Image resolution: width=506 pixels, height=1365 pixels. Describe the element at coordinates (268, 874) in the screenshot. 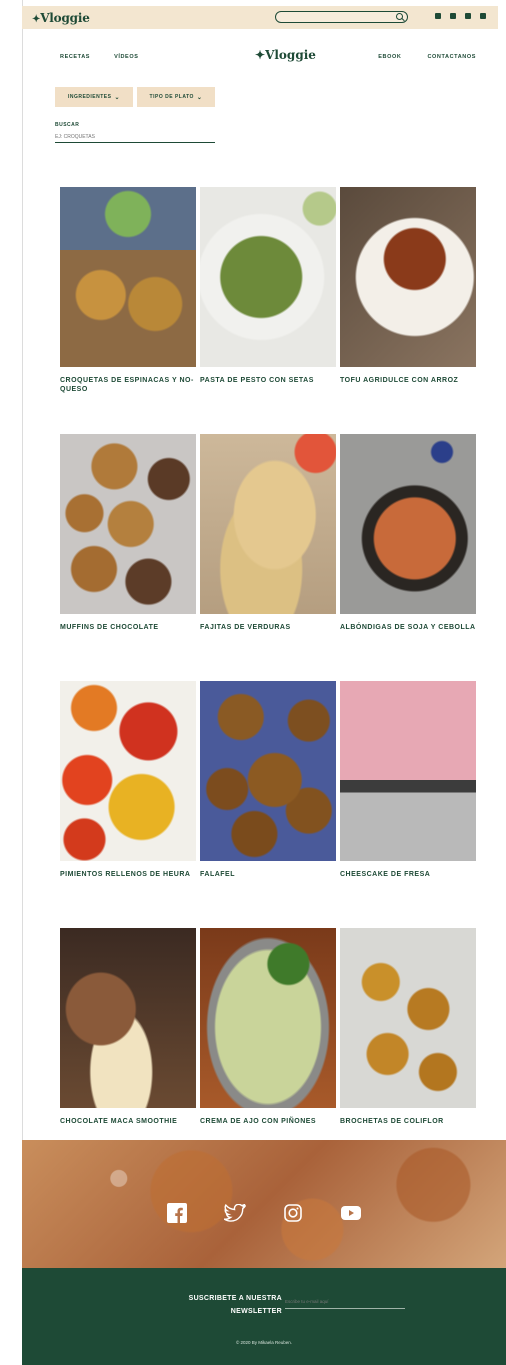

I see `recipe-title: FALAFEL` at that location.